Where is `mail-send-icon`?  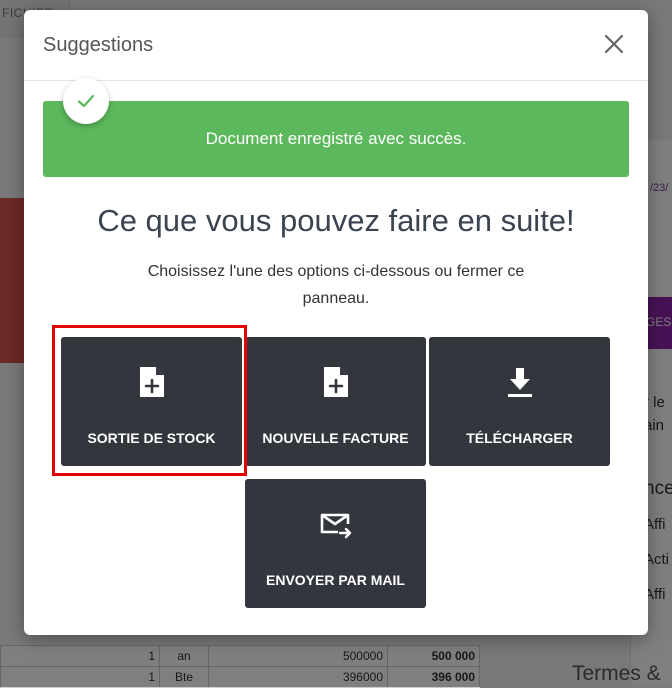
mail-send-icon is located at coordinates (335, 526).